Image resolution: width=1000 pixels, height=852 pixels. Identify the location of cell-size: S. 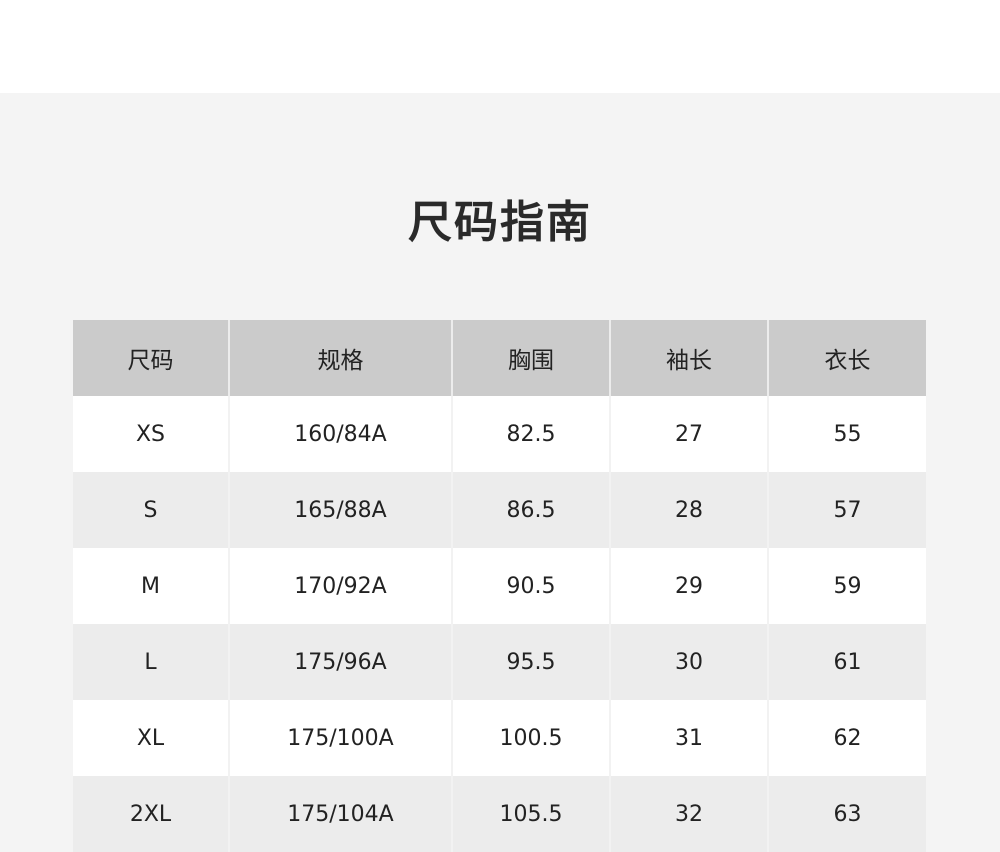
(150, 510).